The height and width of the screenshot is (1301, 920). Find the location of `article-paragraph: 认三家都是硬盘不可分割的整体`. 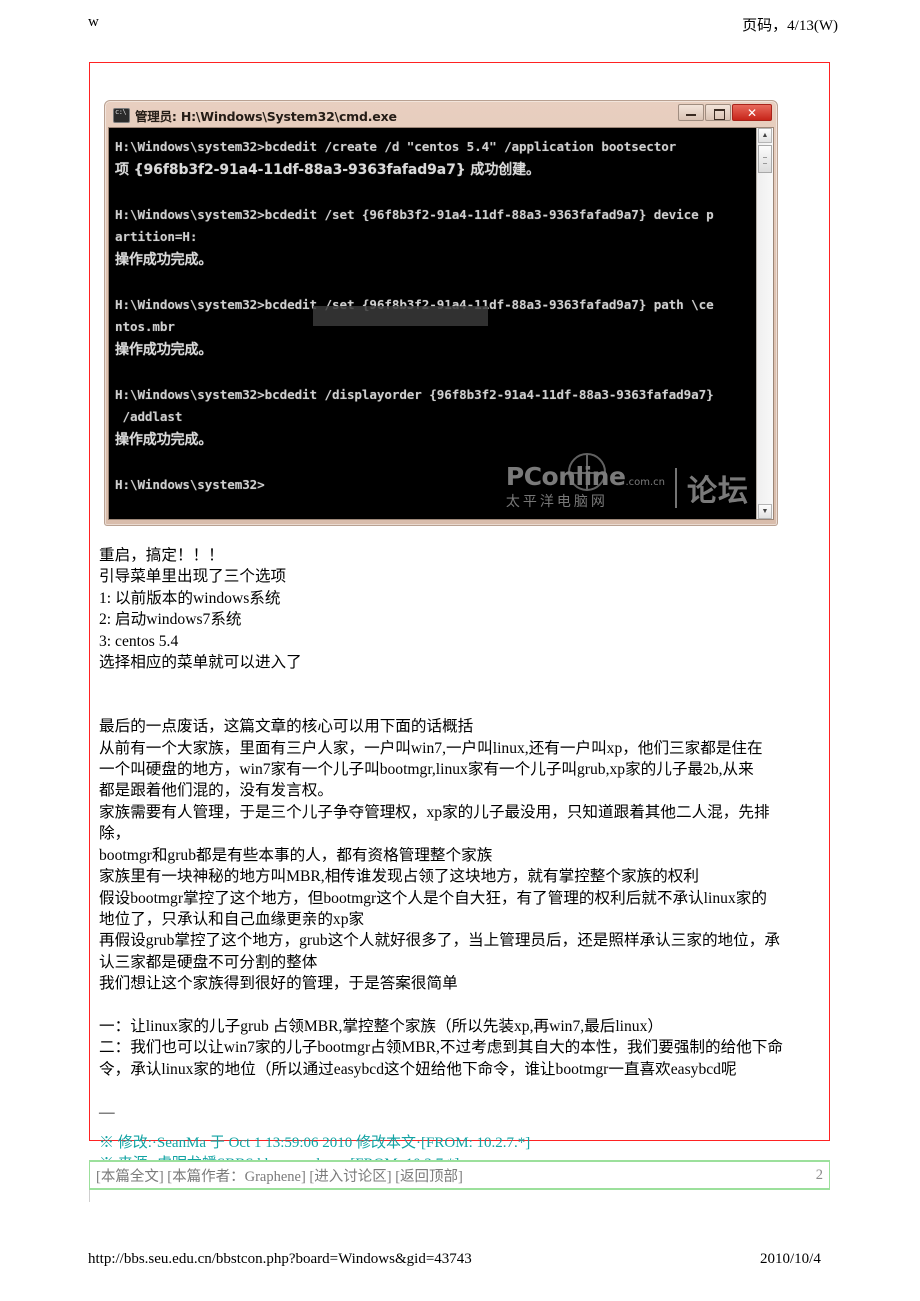

article-paragraph: 认三家都是硬盘不可分割的整体 is located at coordinates (208, 962).